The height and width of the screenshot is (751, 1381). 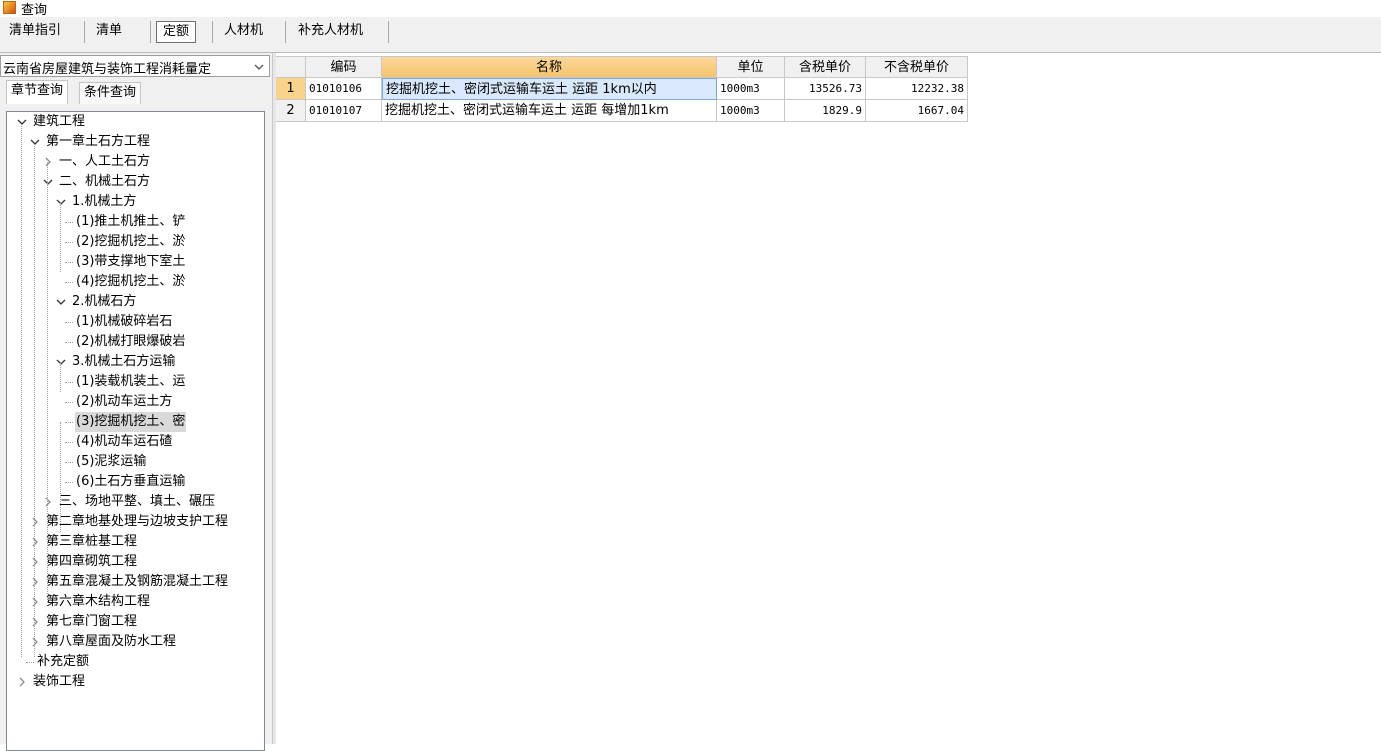 I want to click on row-index: 1, so click(x=291, y=89).